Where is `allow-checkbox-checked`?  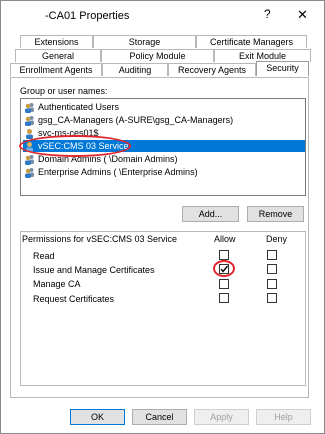
allow-checkbox-checked is located at coordinates (224, 269).